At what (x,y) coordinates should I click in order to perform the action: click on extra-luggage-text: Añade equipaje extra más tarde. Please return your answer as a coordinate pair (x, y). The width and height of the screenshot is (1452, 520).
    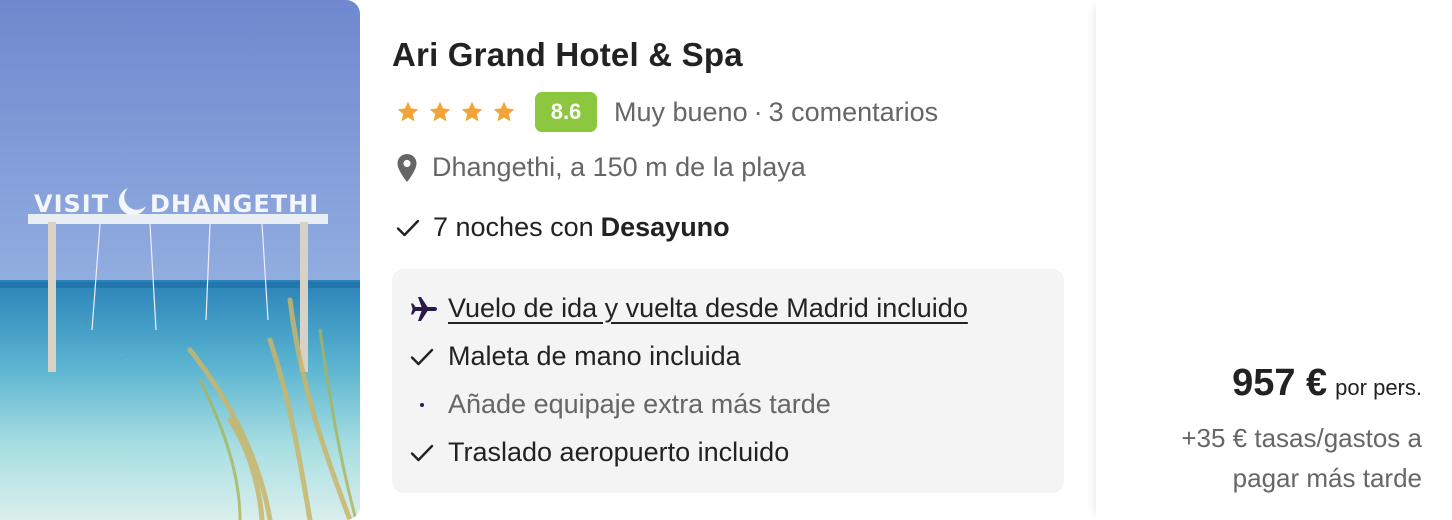
    Looking at the image, I should click on (639, 404).